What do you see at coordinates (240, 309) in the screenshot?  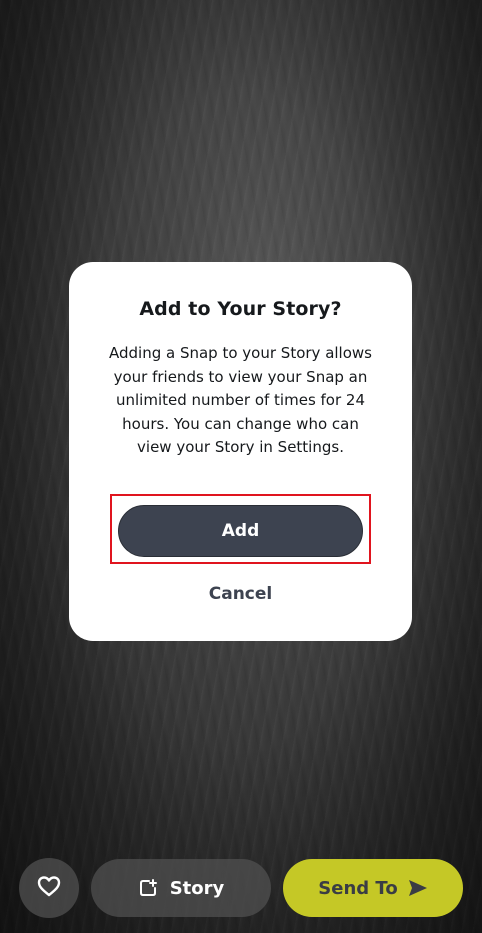 I see `dialog-title: Add to Your Story?` at bounding box center [240, 309].